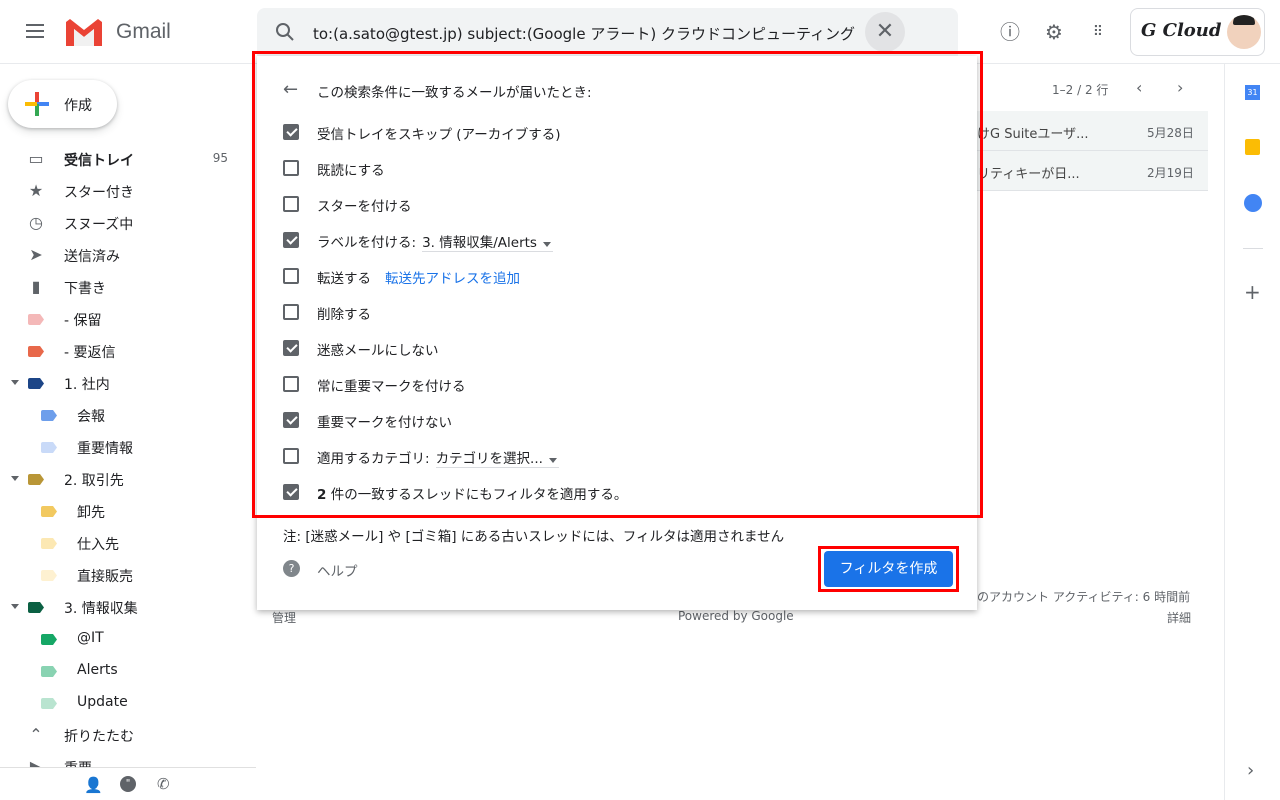  What do you see at coordinates (98, 545) in the screenshot?
I see `sidebar-item-label: 仕入先` at bounding box center [98, 545].